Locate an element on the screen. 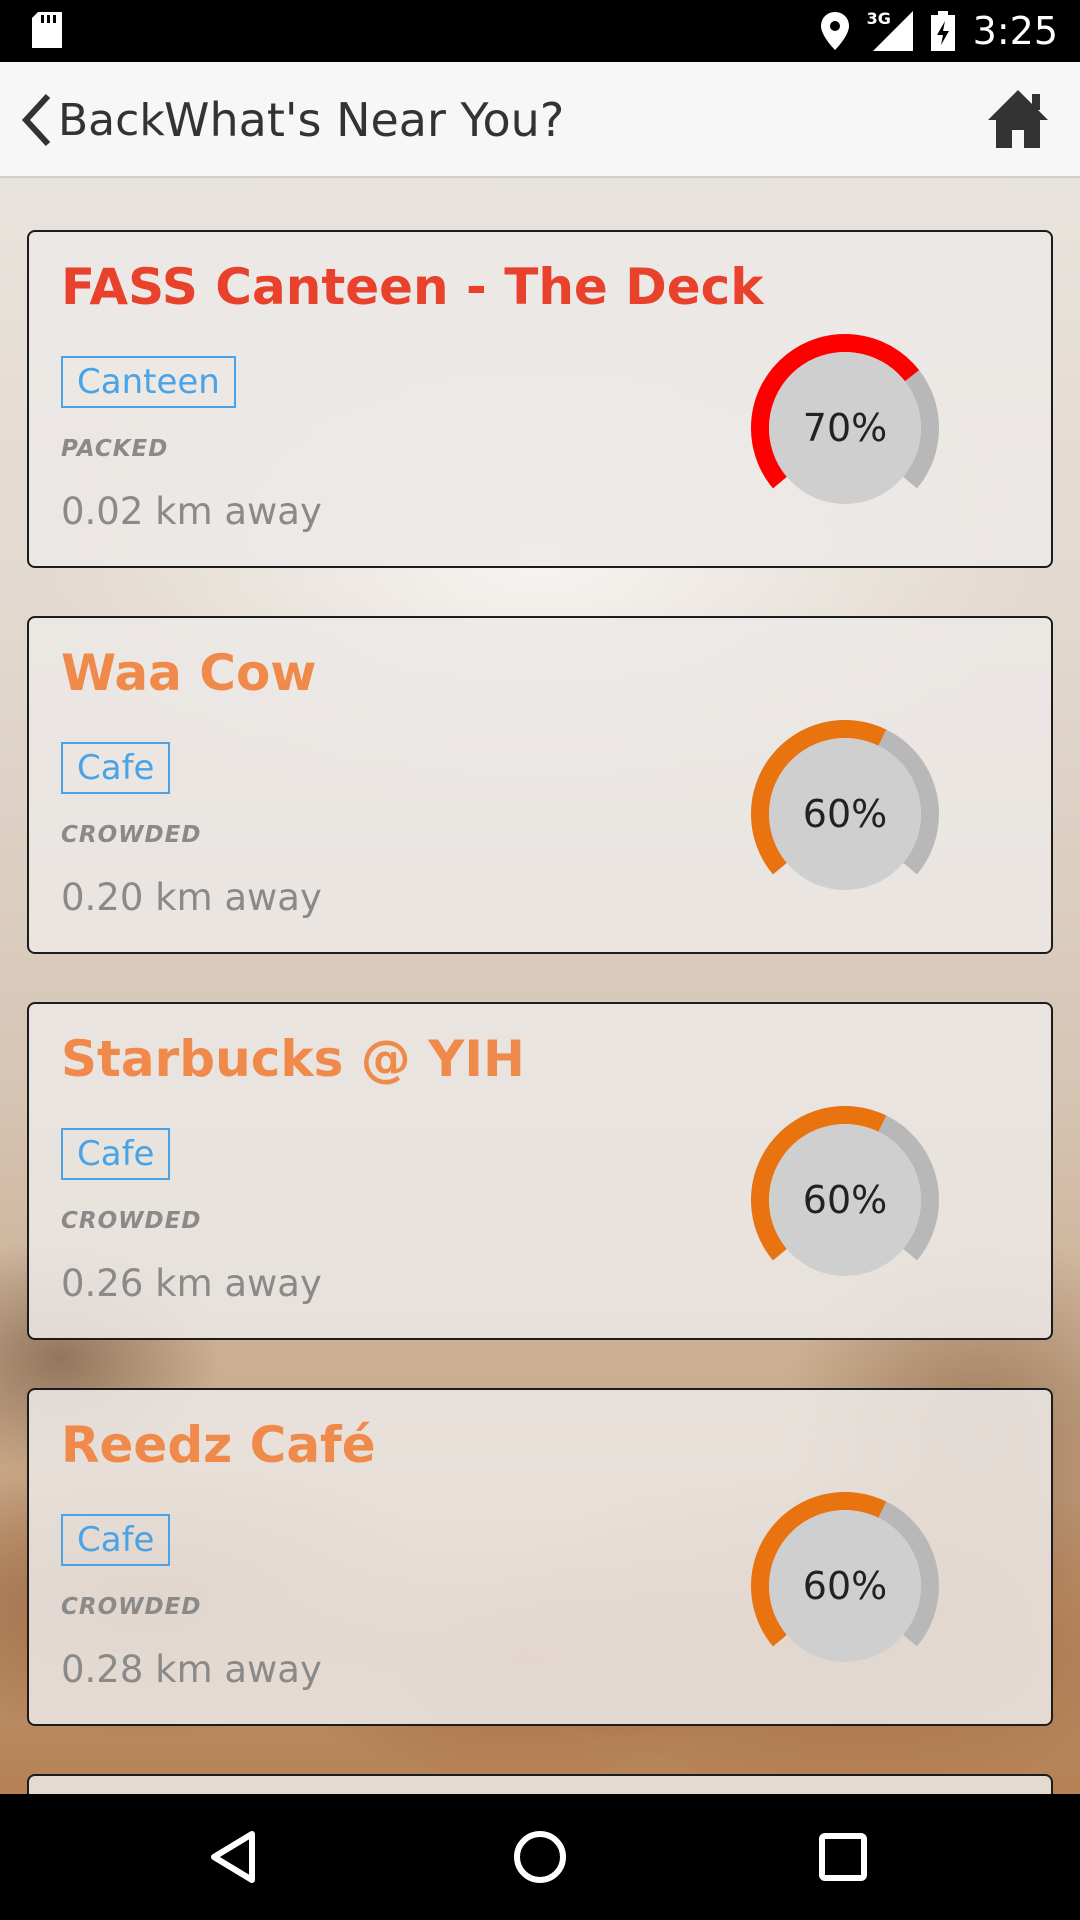 This screenshot has height=1920, width=1080. status-bar: 3G 3:25 is located at coordinates (540, 31).